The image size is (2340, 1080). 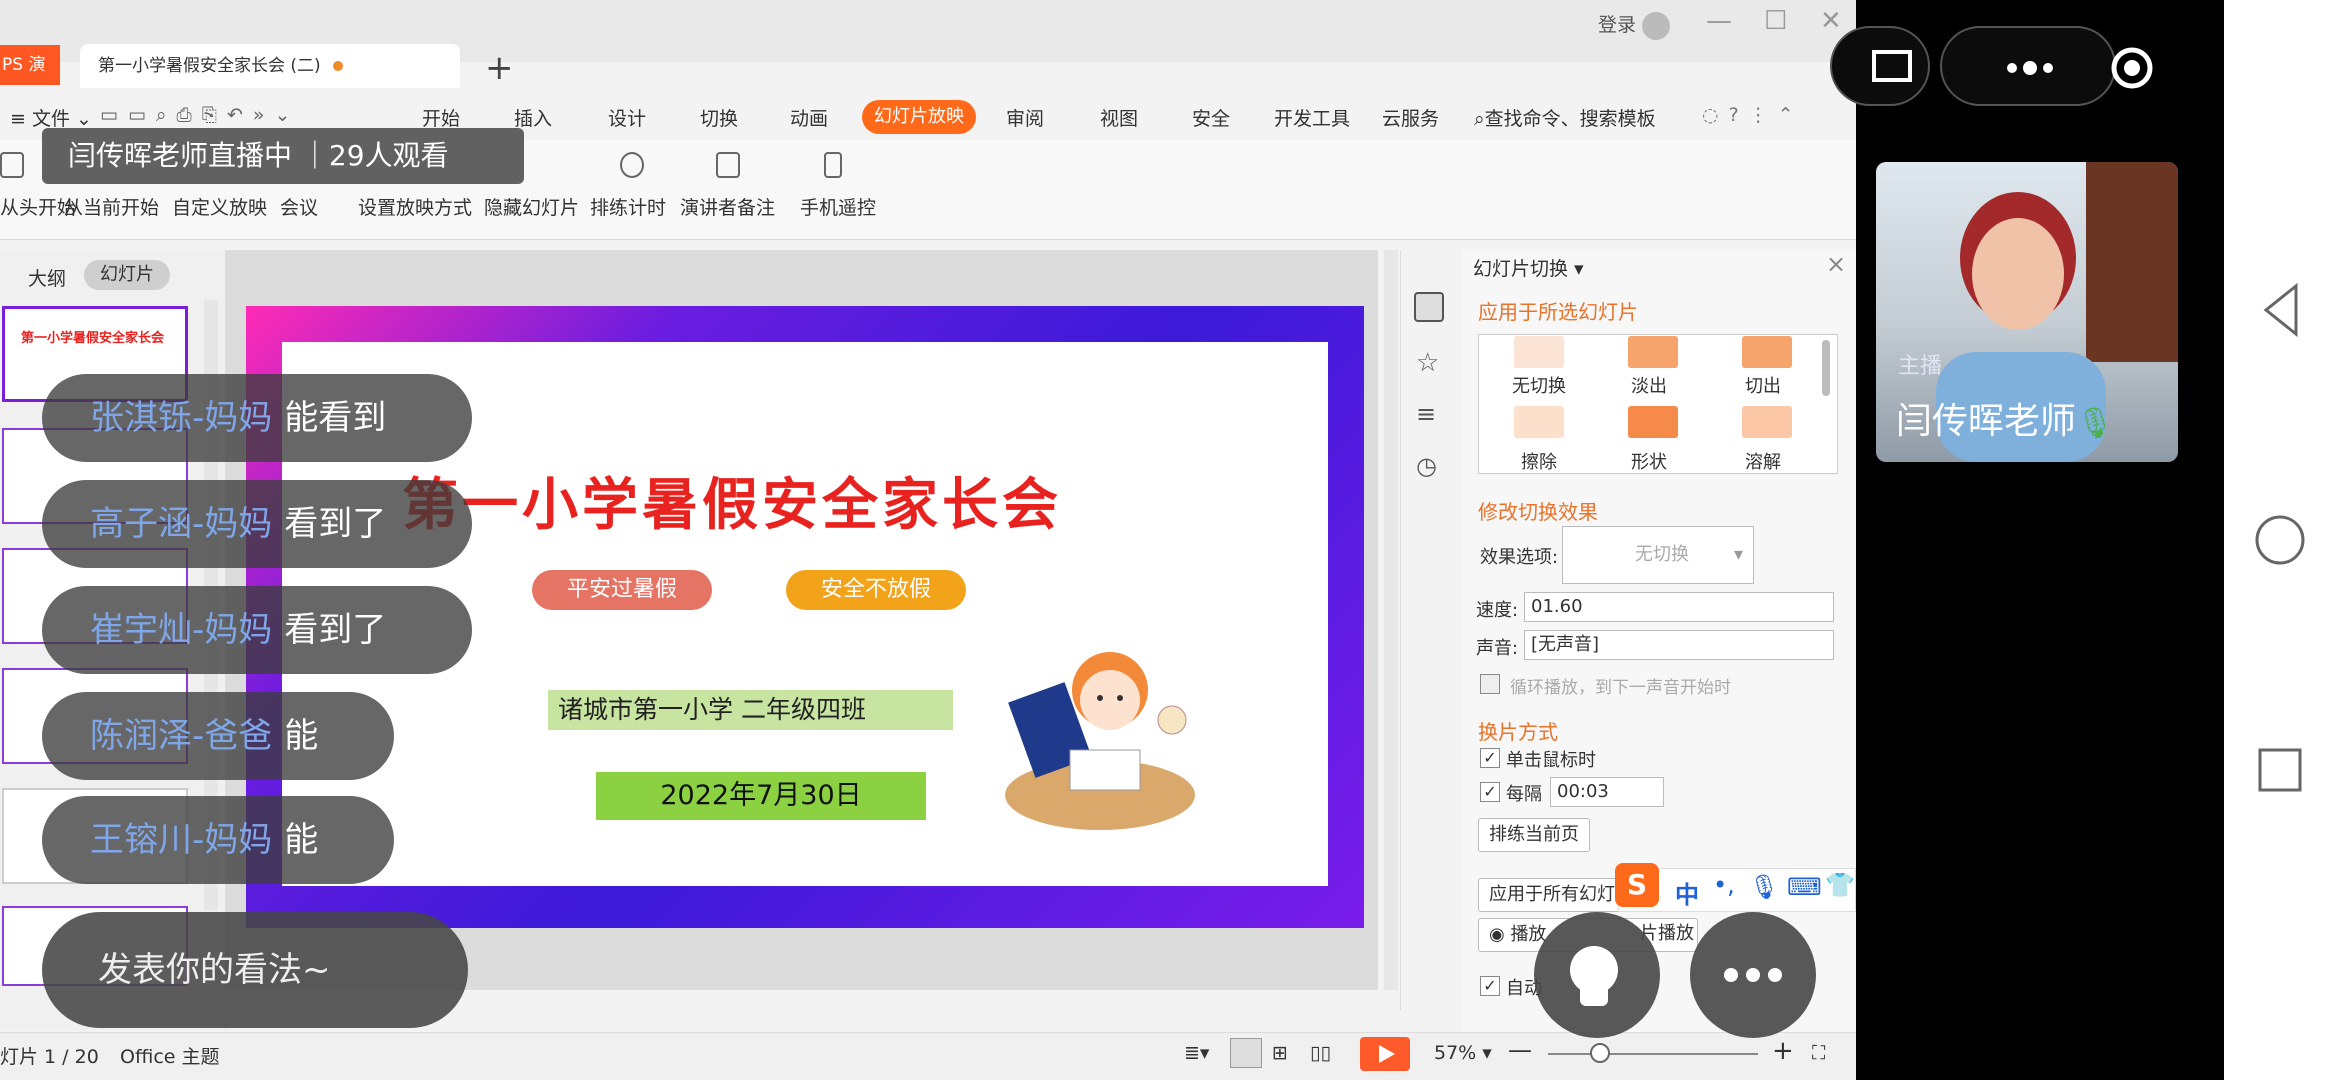 I want to click on effect-dissolve-label: 溶解, so click(x=1763, y=462).